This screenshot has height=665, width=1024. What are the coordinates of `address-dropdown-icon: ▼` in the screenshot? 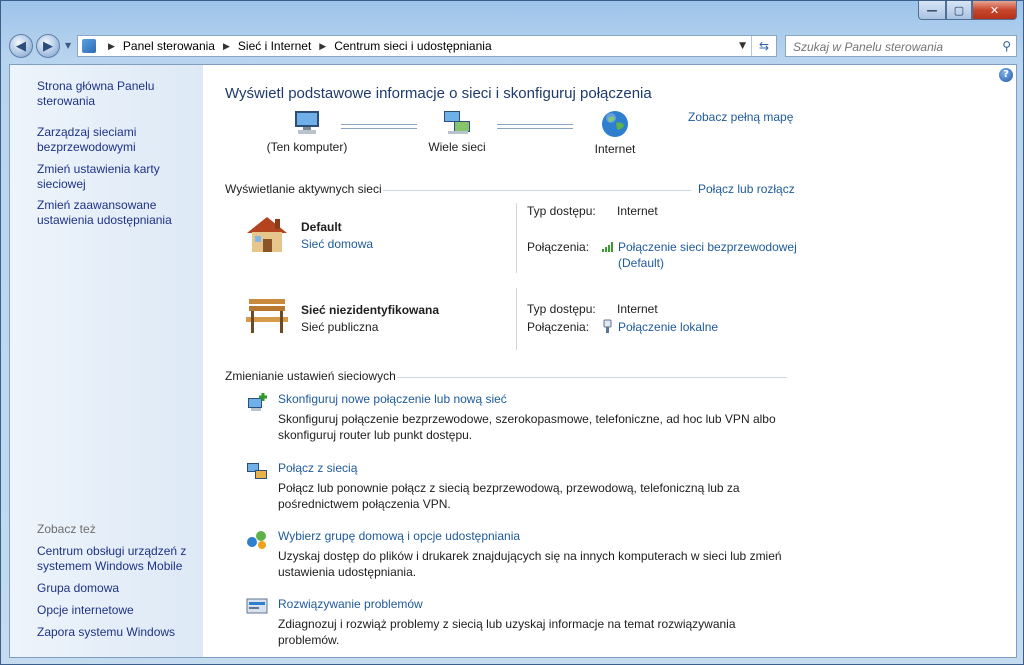 It's located at (742, 46).